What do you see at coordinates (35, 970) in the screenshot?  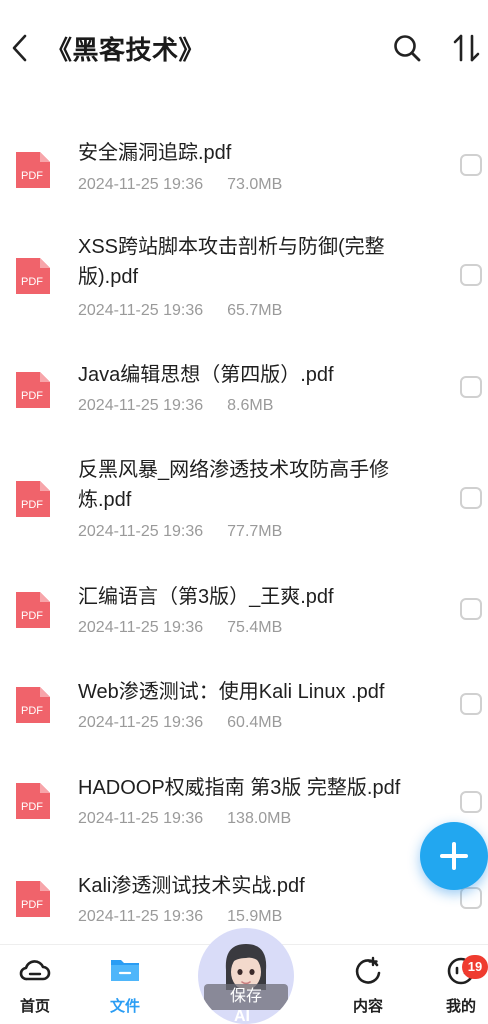 I see `cloud-icon` at bounding box center [35, 970].